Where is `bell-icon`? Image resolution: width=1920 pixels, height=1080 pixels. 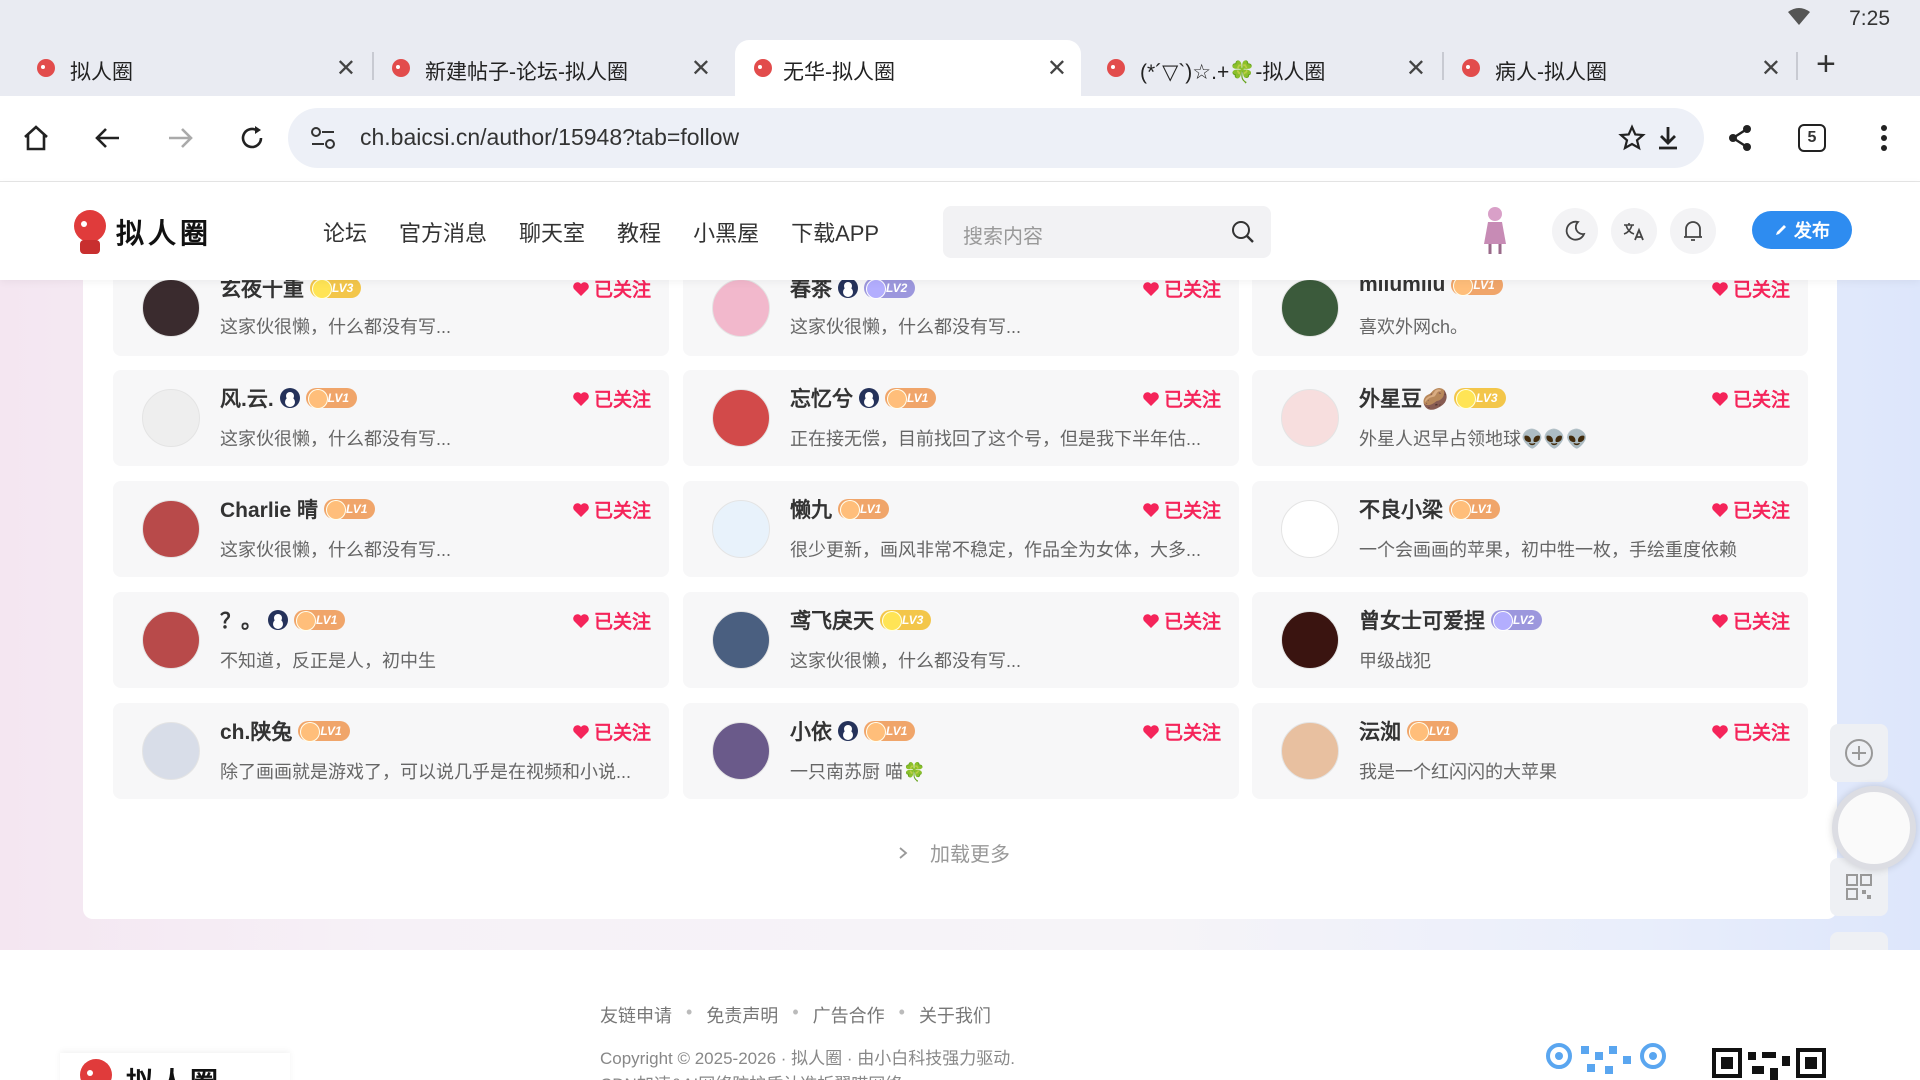
bell-icon is located at coordinates (1693, 231).